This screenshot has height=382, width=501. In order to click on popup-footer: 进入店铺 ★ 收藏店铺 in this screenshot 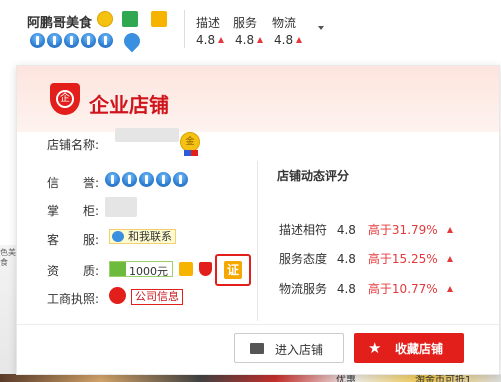, I will do `click(258, 349)`.